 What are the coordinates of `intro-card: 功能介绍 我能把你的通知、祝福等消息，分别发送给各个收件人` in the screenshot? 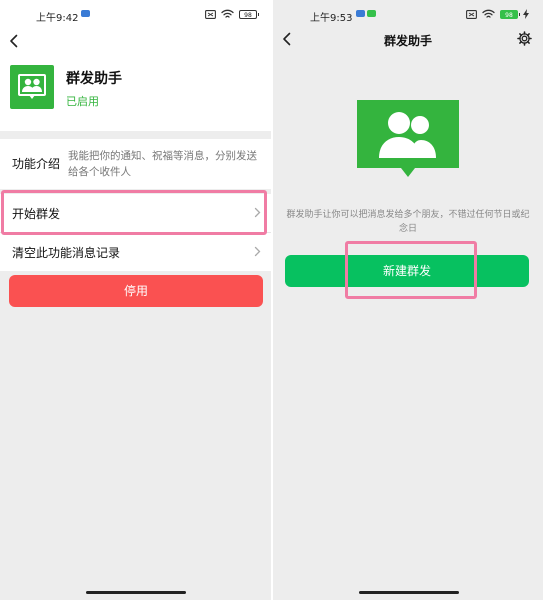 It's located at (135, 164).